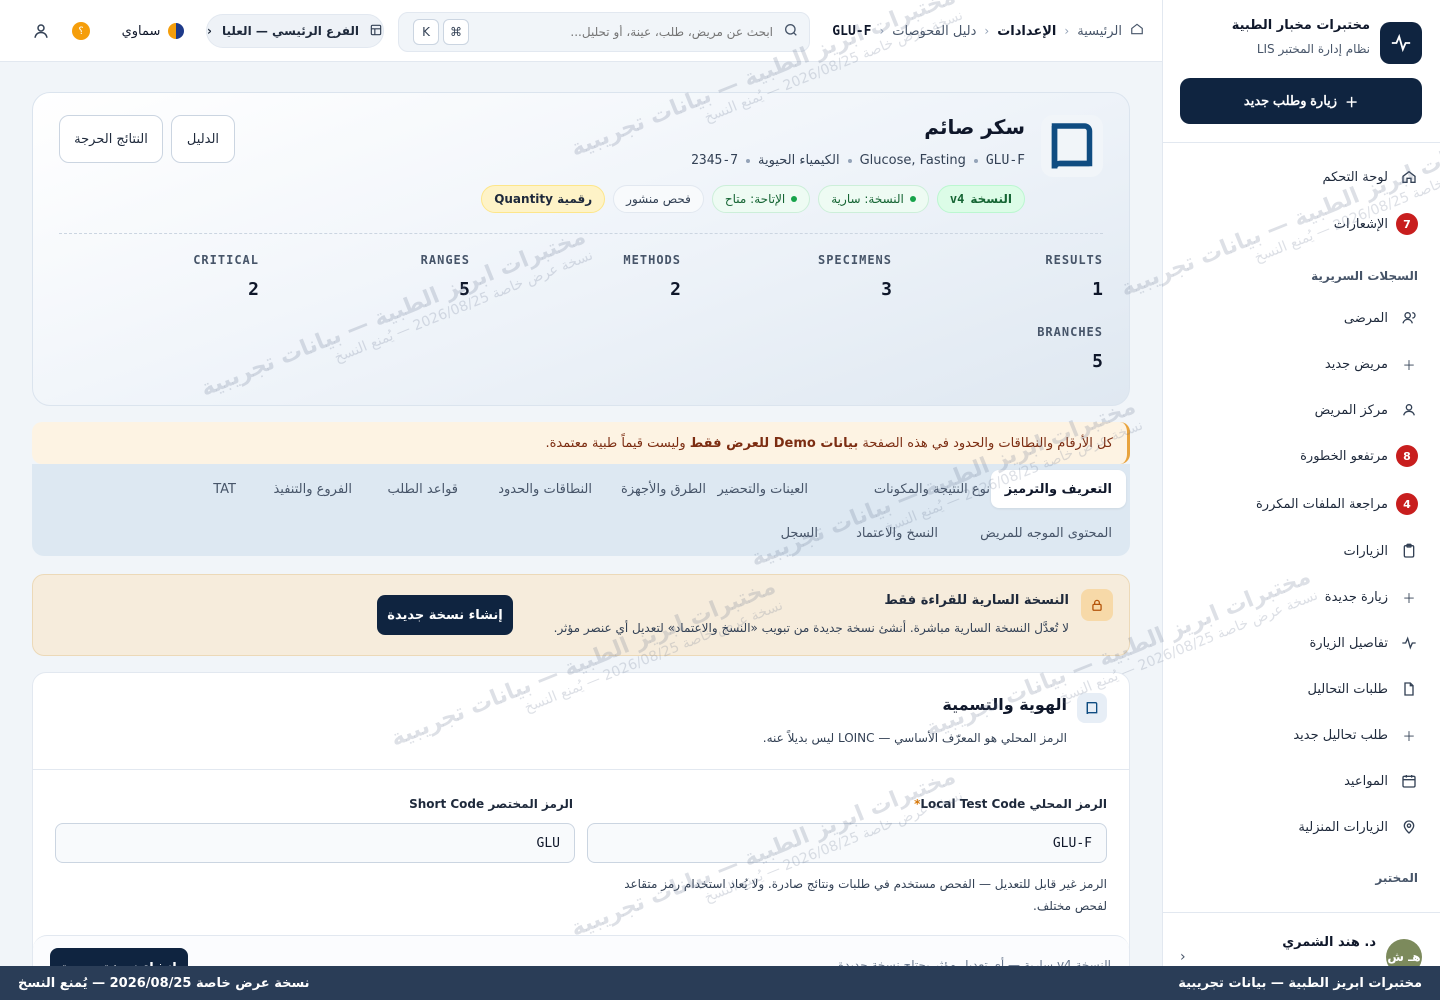 This screenshot has height=1000, width=1440. What do you see at coordinates (422, 489) in the screenshot?
I see `tab-order-rules: قواعد الطلب` at bounding box center [422, 489].